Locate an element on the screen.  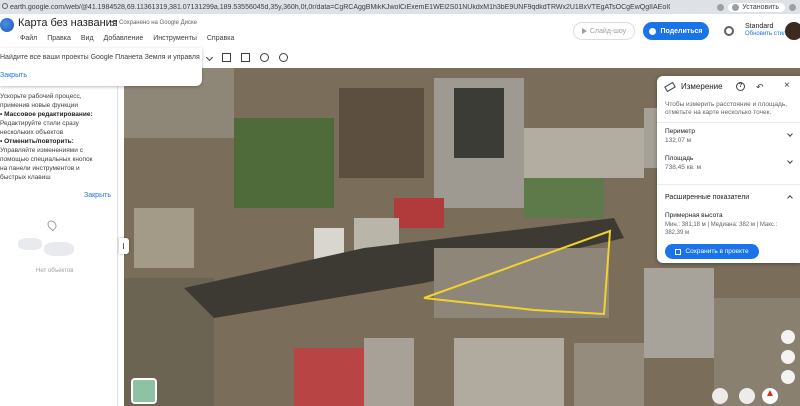
add-person-icon is located at coordinates (653, 31).